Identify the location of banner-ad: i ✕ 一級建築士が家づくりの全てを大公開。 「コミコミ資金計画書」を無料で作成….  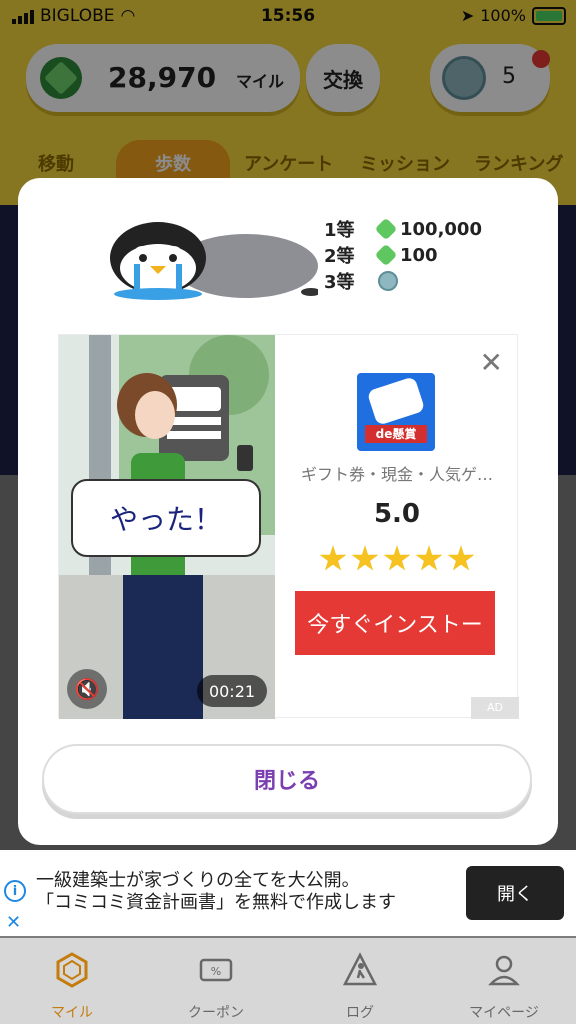
(288, 893).